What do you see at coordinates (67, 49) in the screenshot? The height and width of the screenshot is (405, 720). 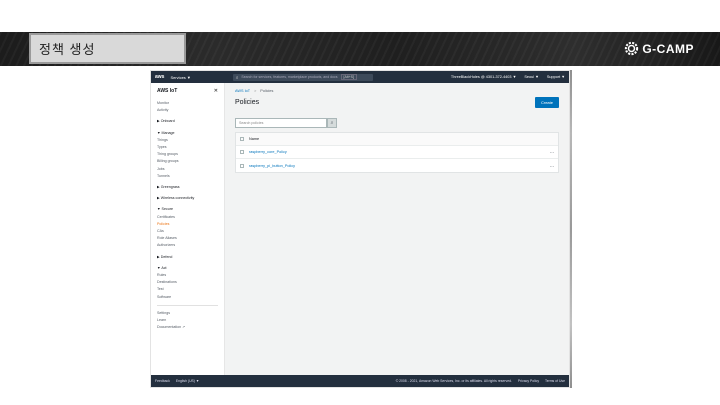 I see `slide-title: 정책 생성` at bounding box center [67, 49].